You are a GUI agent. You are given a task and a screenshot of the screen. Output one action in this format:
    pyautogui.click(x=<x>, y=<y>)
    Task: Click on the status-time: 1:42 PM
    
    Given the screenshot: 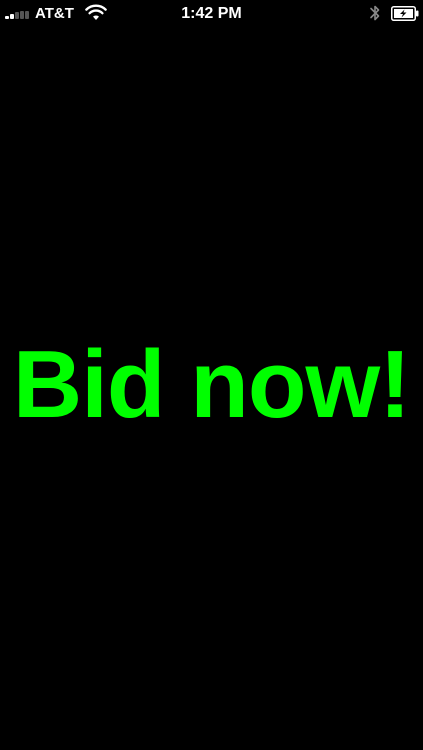 What is the action you would take?
    pyautogui.click(x=211, y=13)
    